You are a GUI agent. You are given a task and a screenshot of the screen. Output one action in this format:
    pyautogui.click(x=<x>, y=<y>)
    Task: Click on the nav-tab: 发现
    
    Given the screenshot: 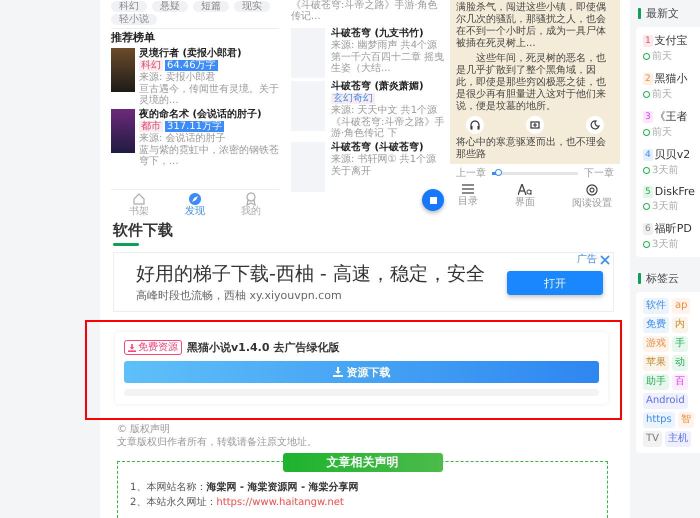 What is the action you would take?
    pyautogui.click(x=195, y=205)
    